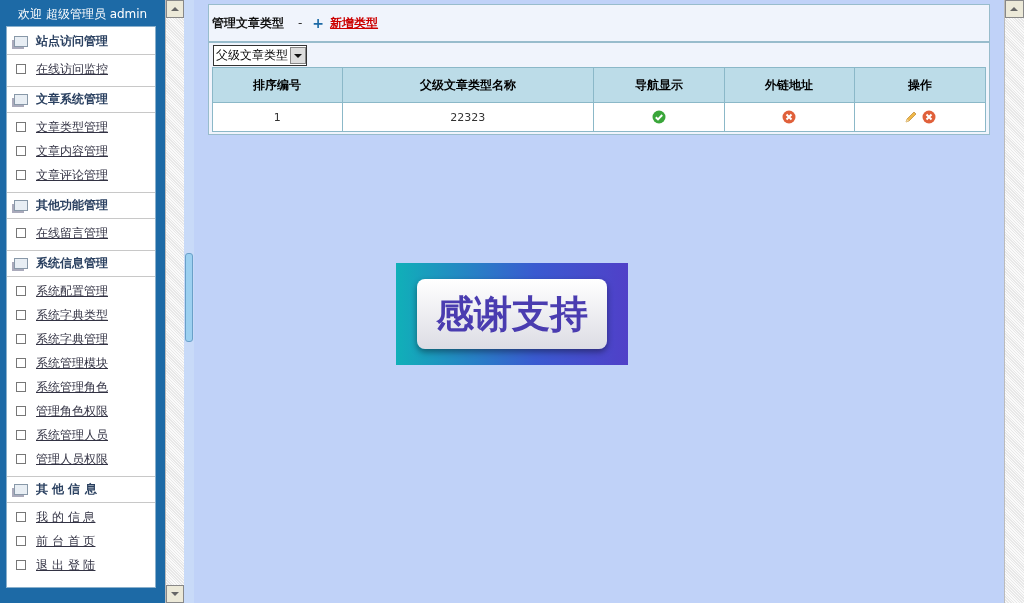  What do you see at coordinates (920, 85) in the screenshot?
I see `column-header: 操作` at bounding box center [920, 85].